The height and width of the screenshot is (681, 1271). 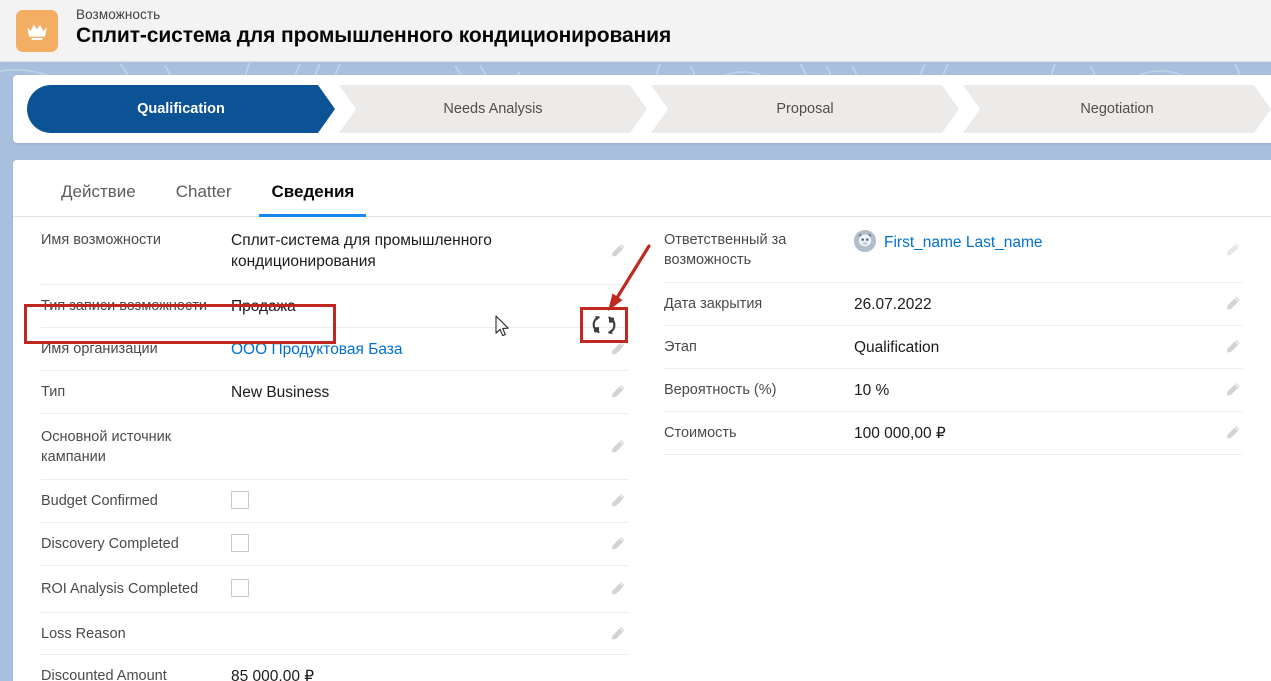 I want to click on tab-details: Сведения, so click(x=312, y=188).